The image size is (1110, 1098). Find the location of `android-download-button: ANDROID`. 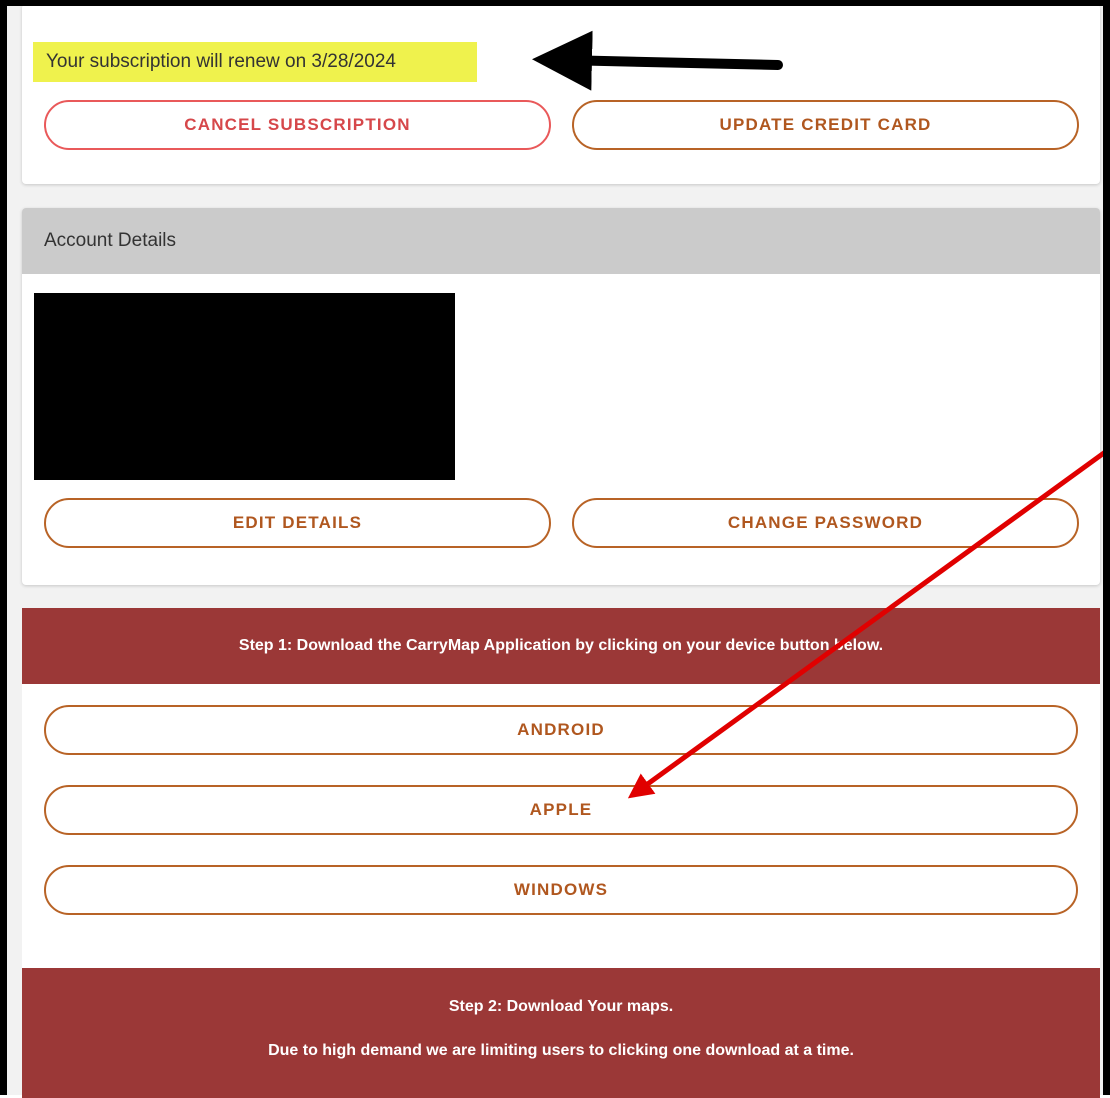

android-download-button: ANDROID is located at coordinates (561, 730).